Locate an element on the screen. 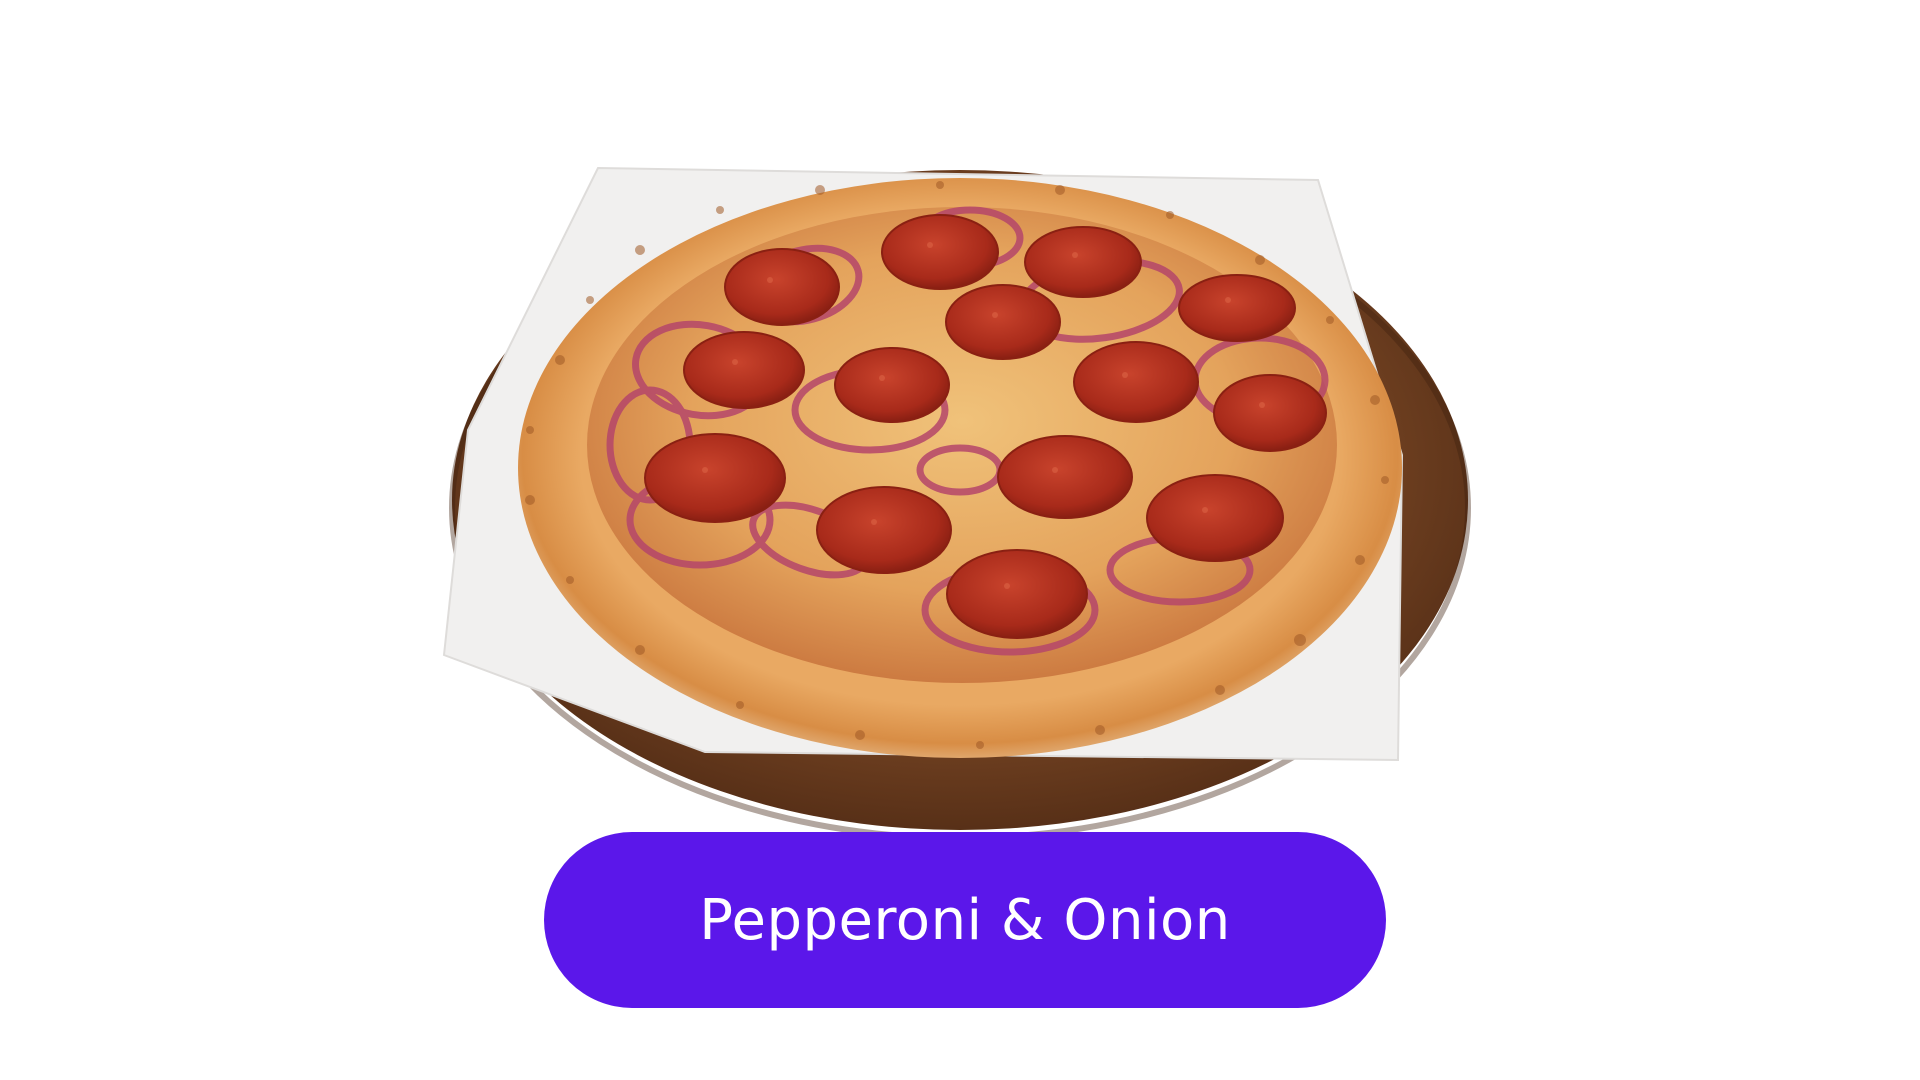  product-name-button: Pepperoni & Onion is located at coordinates (965, 920).